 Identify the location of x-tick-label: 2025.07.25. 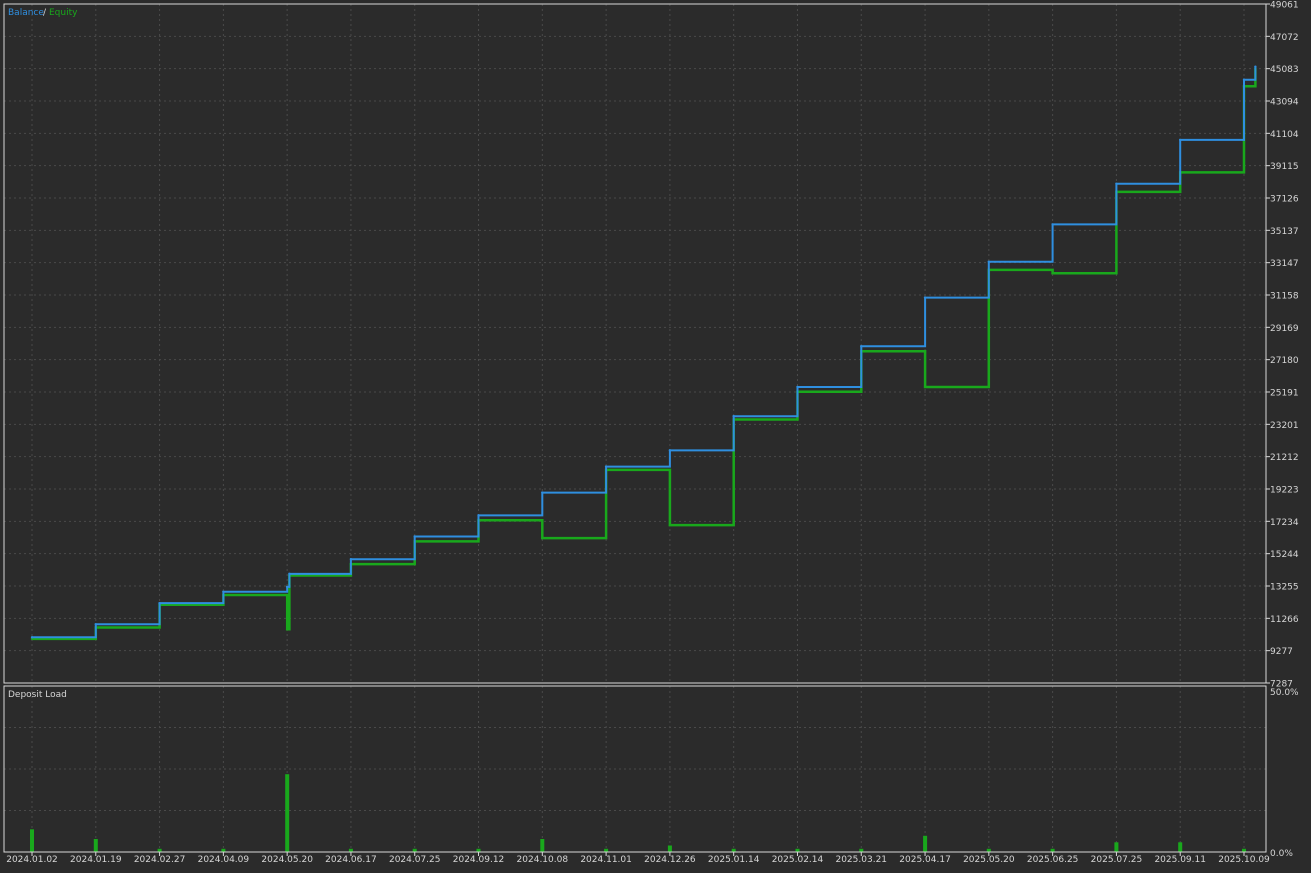
(1117, 860).